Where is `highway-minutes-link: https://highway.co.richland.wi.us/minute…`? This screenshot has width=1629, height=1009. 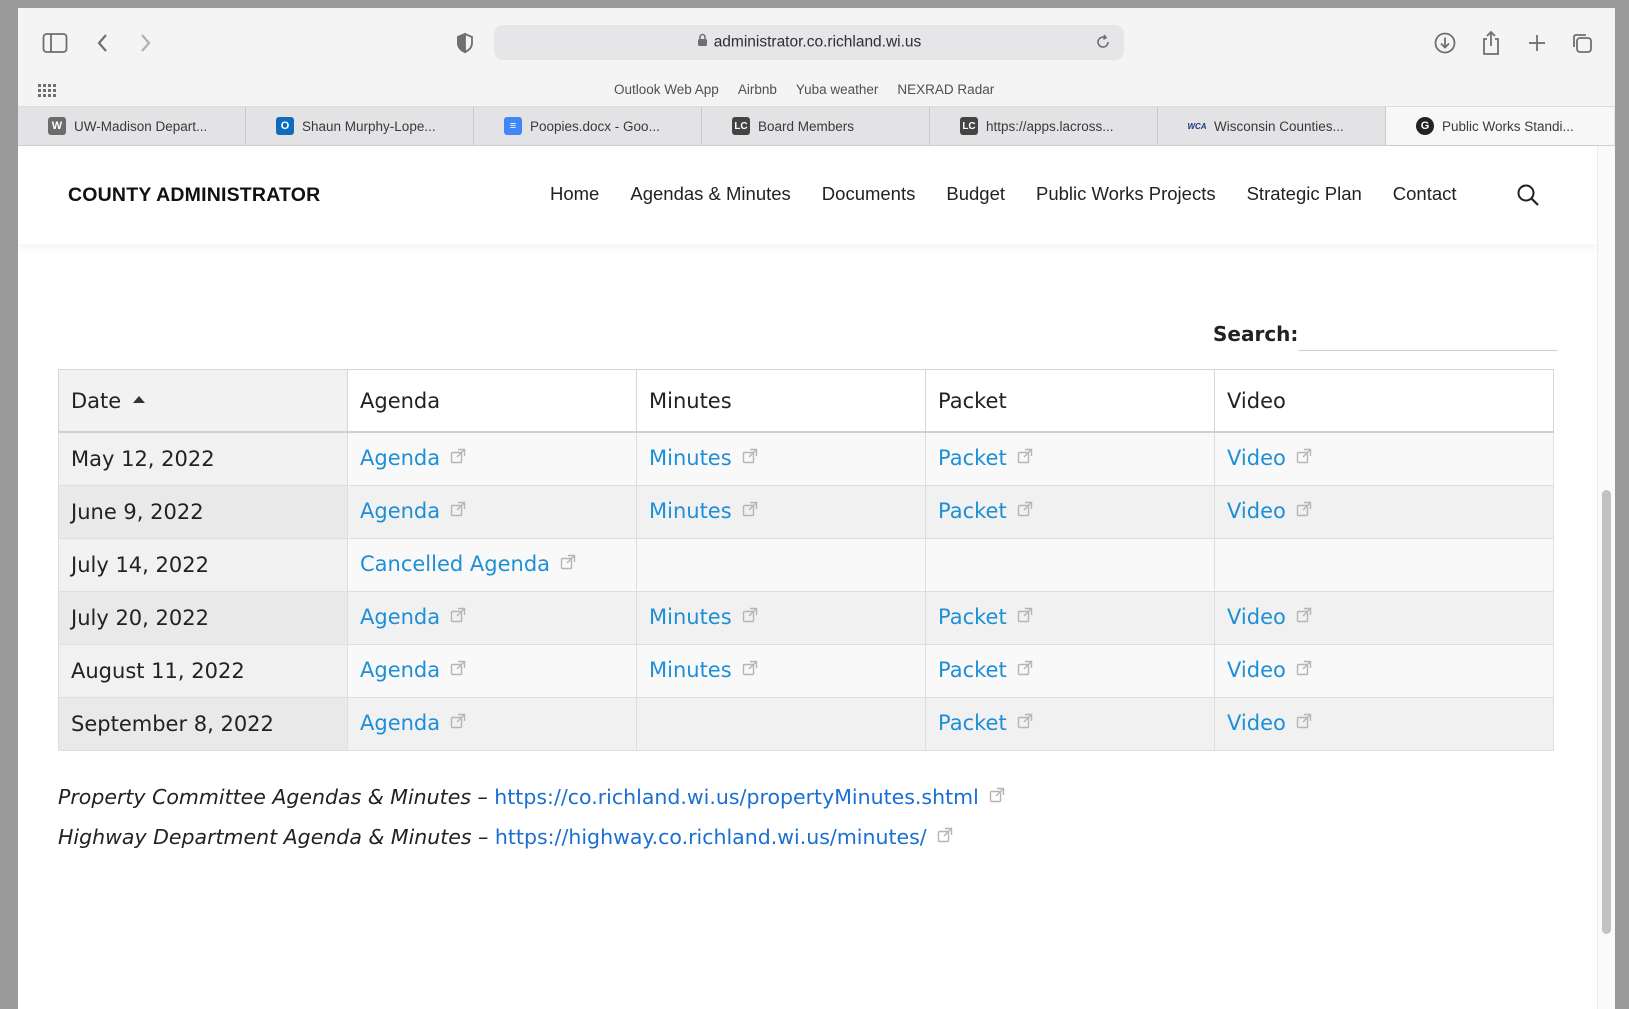
highway-minutes-link: https://highway.co.richland.wi.us/minute… is located at coordinates (711, 837).